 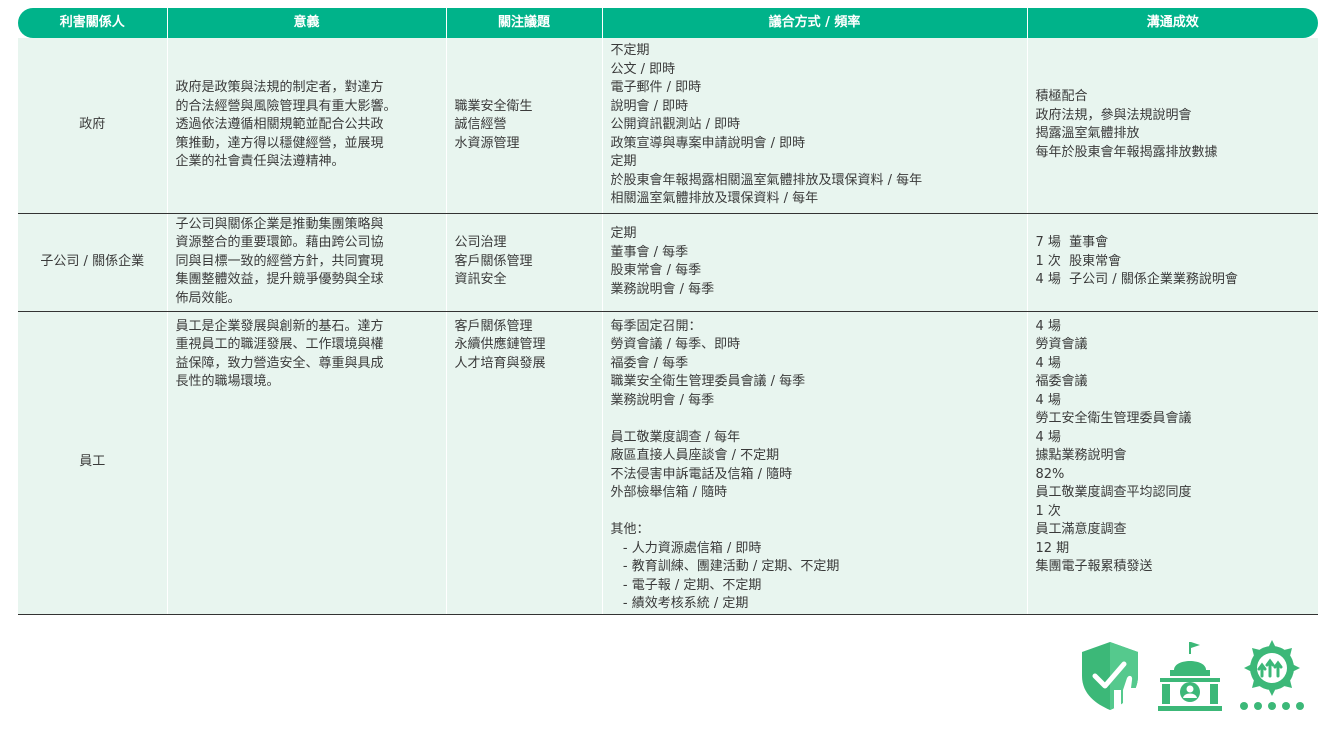 I want to click on cell-line: 誠信經營, so click(x=480, y=124).